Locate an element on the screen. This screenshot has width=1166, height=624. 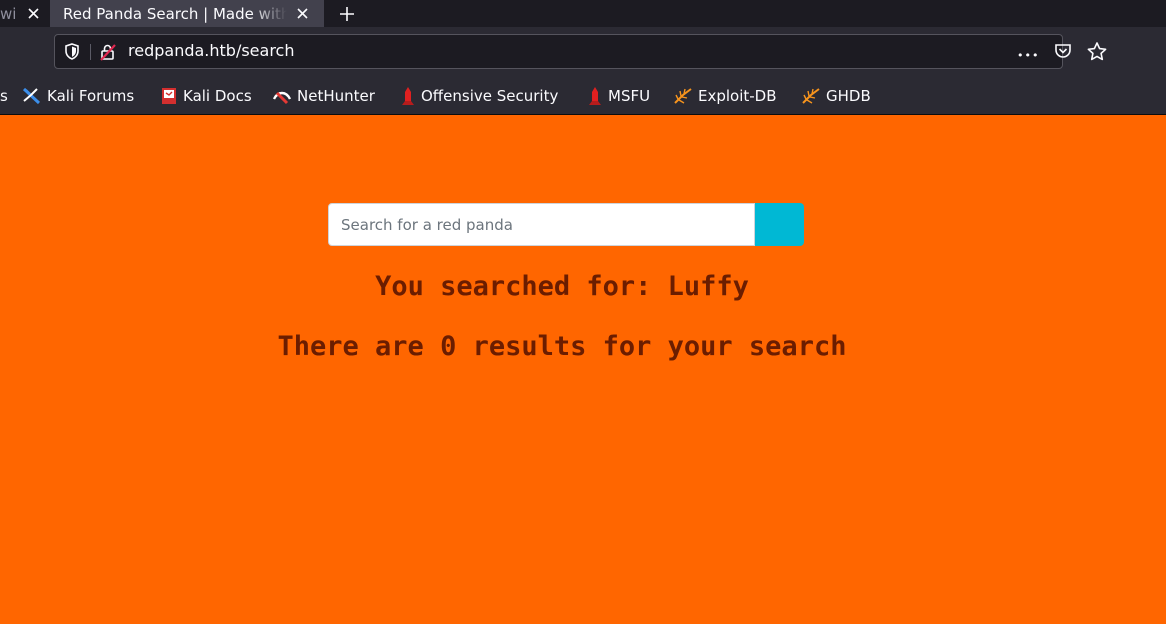
bookmark-item-nethunter: NetHunter is located at coordinates (323, 96).